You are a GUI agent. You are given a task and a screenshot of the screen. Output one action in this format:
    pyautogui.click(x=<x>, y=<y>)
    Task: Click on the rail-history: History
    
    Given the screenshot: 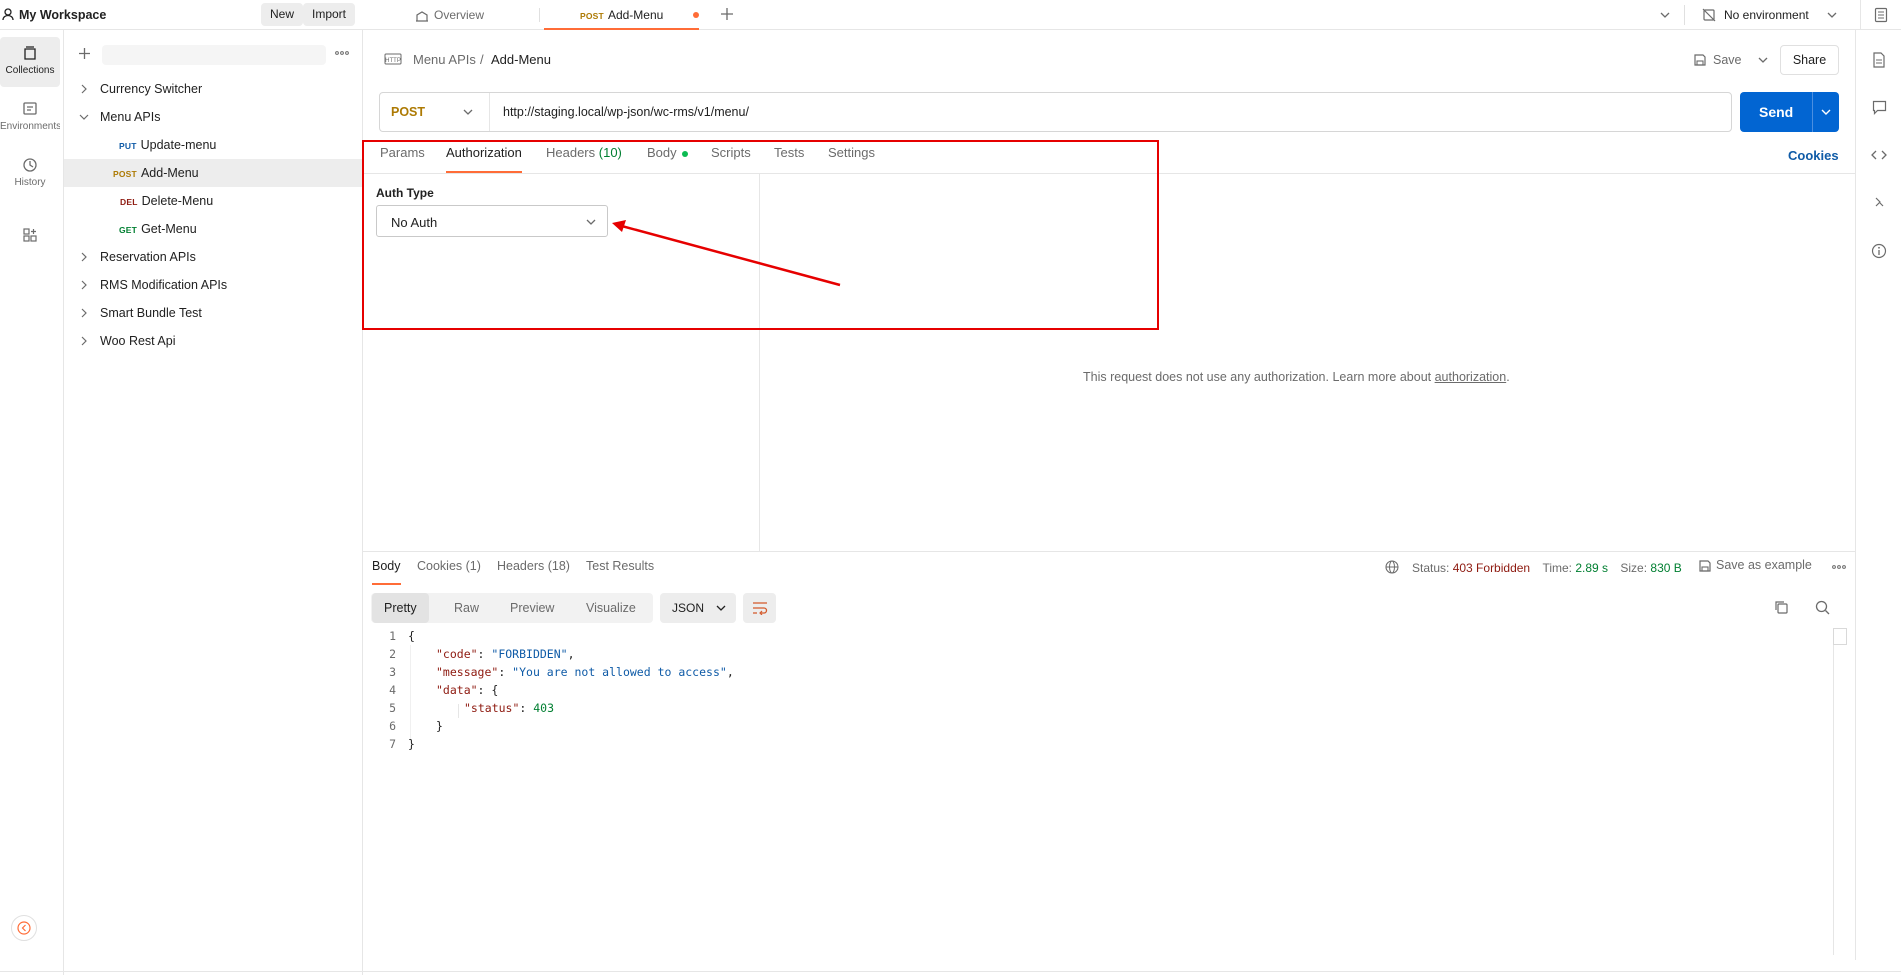 What is the action you would take?
    pyautogui.click(x=30, y=174)
    